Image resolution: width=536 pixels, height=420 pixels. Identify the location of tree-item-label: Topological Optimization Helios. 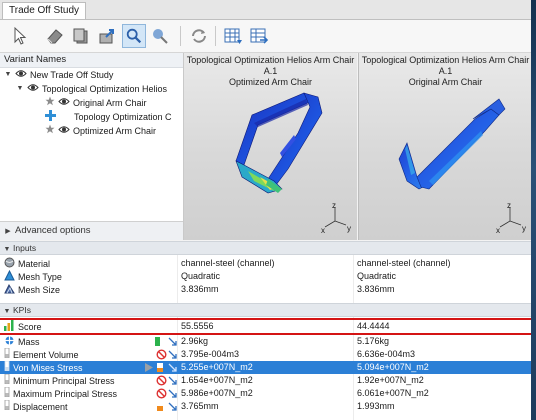
(105, 89).